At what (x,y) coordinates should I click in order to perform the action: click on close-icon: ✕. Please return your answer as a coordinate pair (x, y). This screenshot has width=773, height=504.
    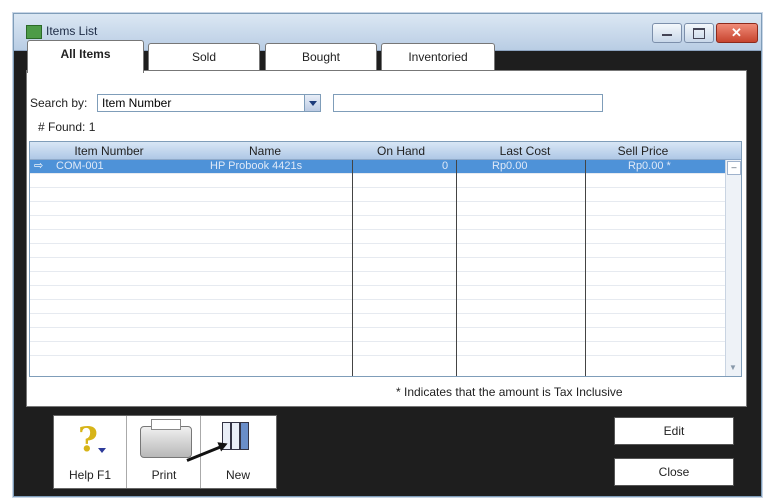
    Looking at the image, I should click on (736, 32).